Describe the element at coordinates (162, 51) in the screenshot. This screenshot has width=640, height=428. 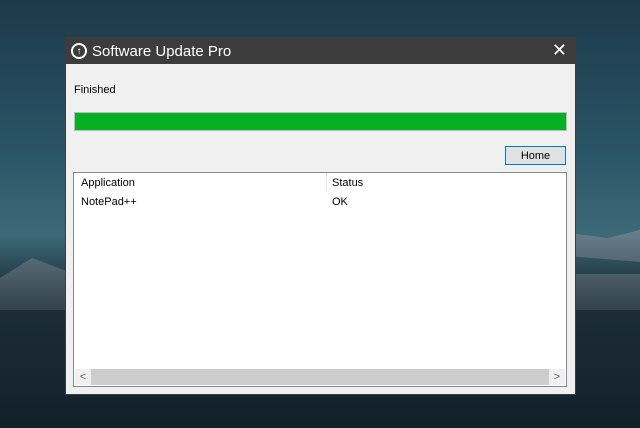
I see `window-title: Software Update Pro` at that location.